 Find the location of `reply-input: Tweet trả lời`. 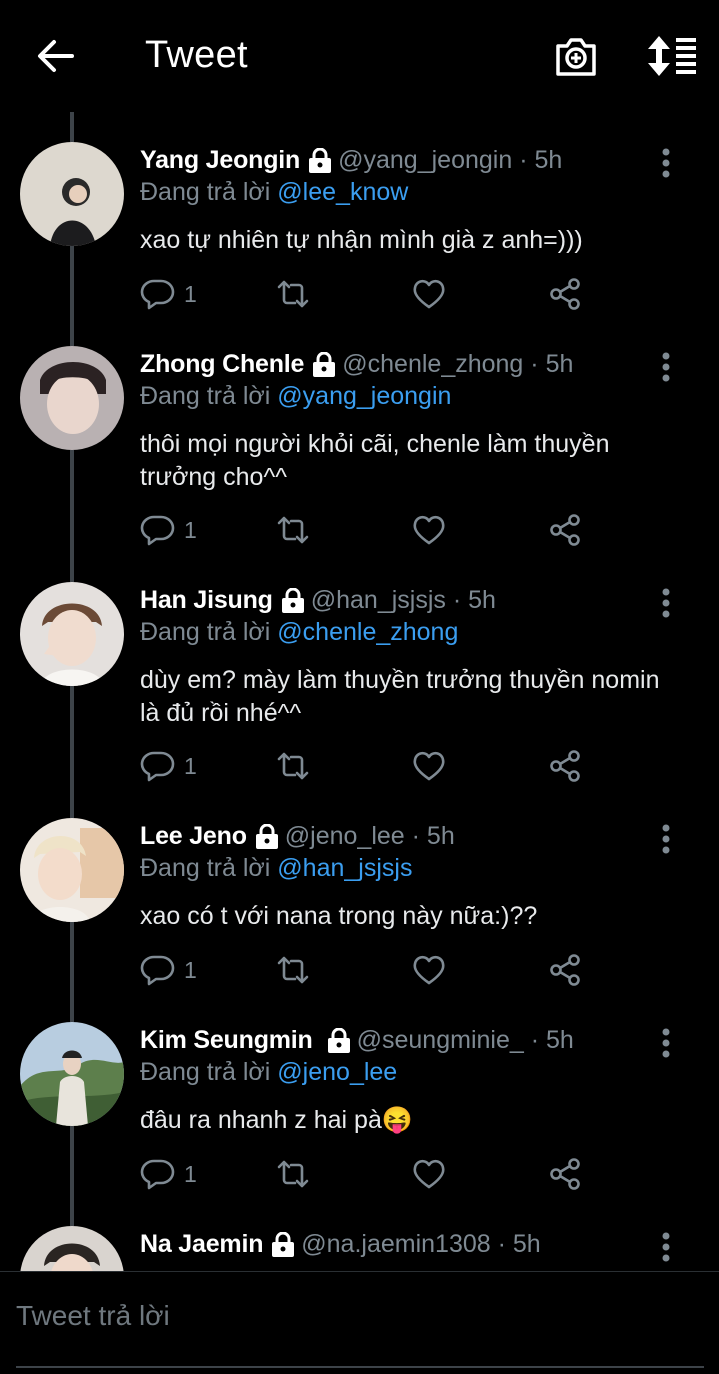

reply-input: Tweet trả lời is located at coordinates (93, 1316).